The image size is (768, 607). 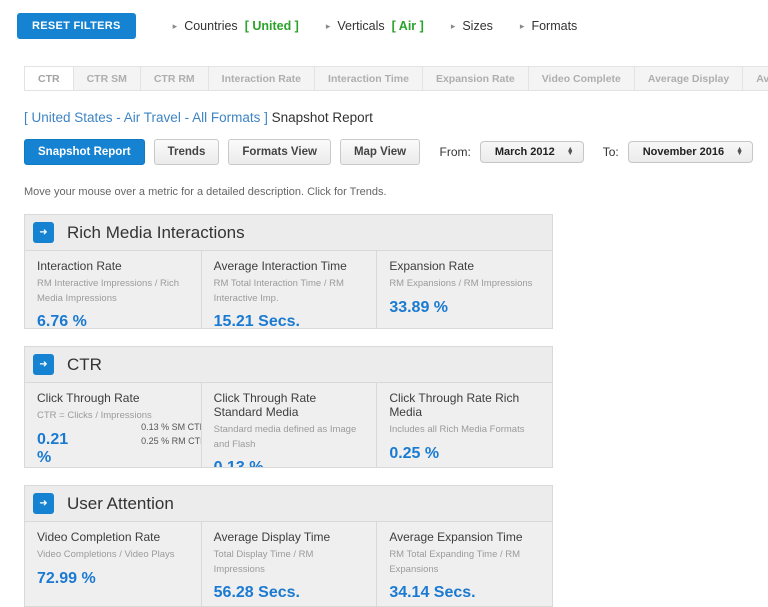 I want to click on panel-title: CTR, so click(x=84, y=364).